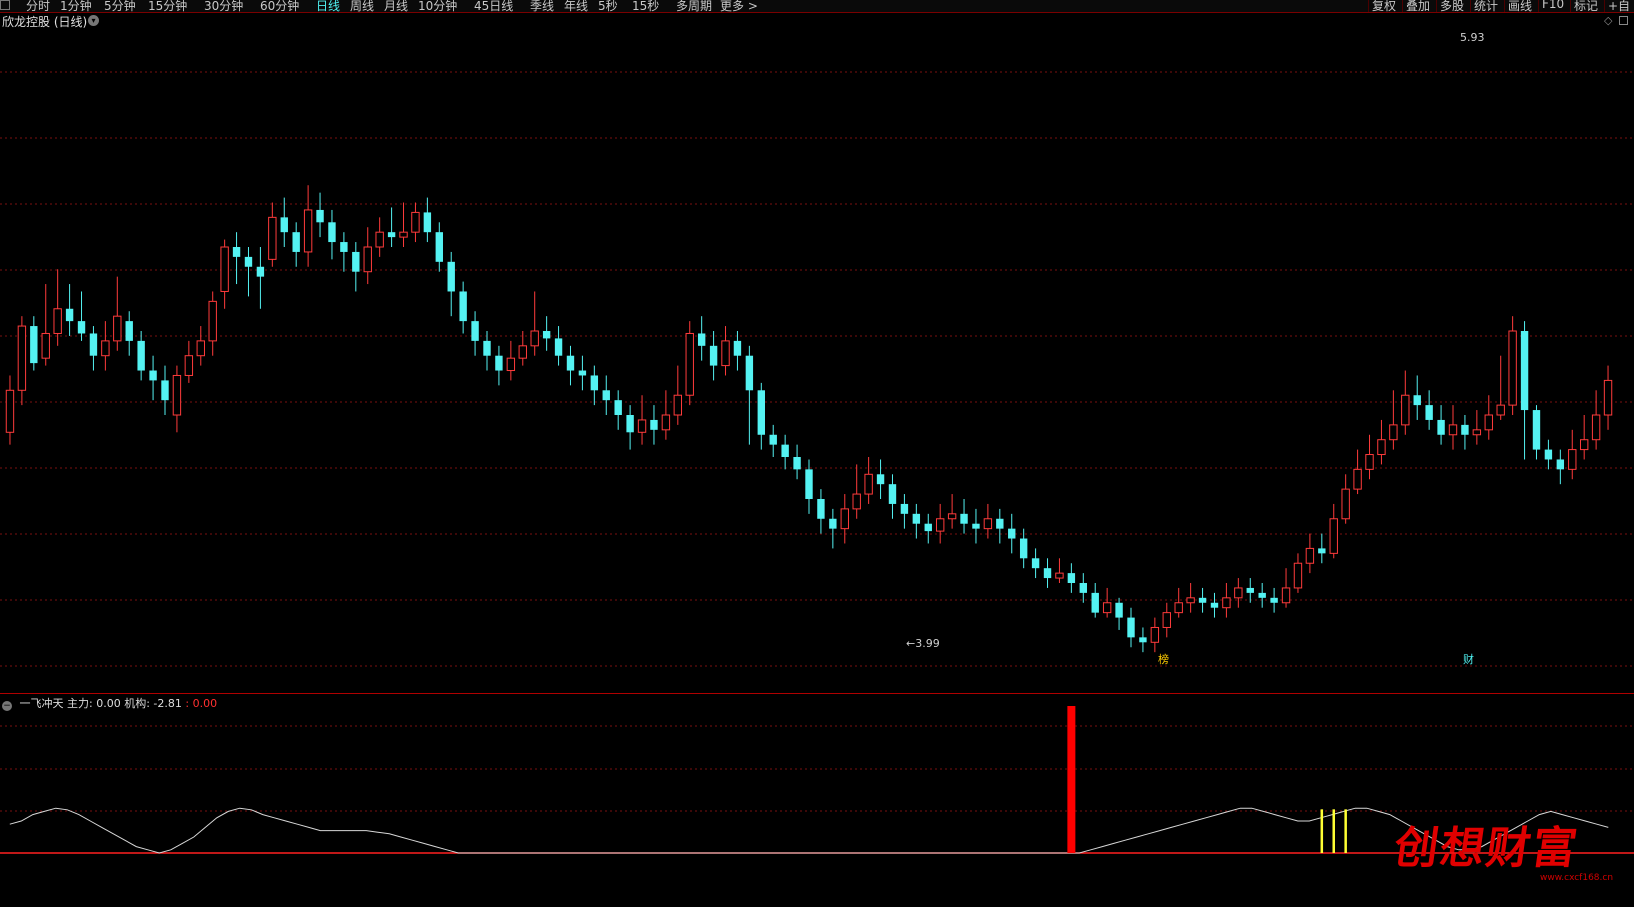 The height and width of the screenshot is (907, 1634). Describe the element at coordinates (1485, 6) in the screenshot. I see `tool-button-3: 统计` at that location.